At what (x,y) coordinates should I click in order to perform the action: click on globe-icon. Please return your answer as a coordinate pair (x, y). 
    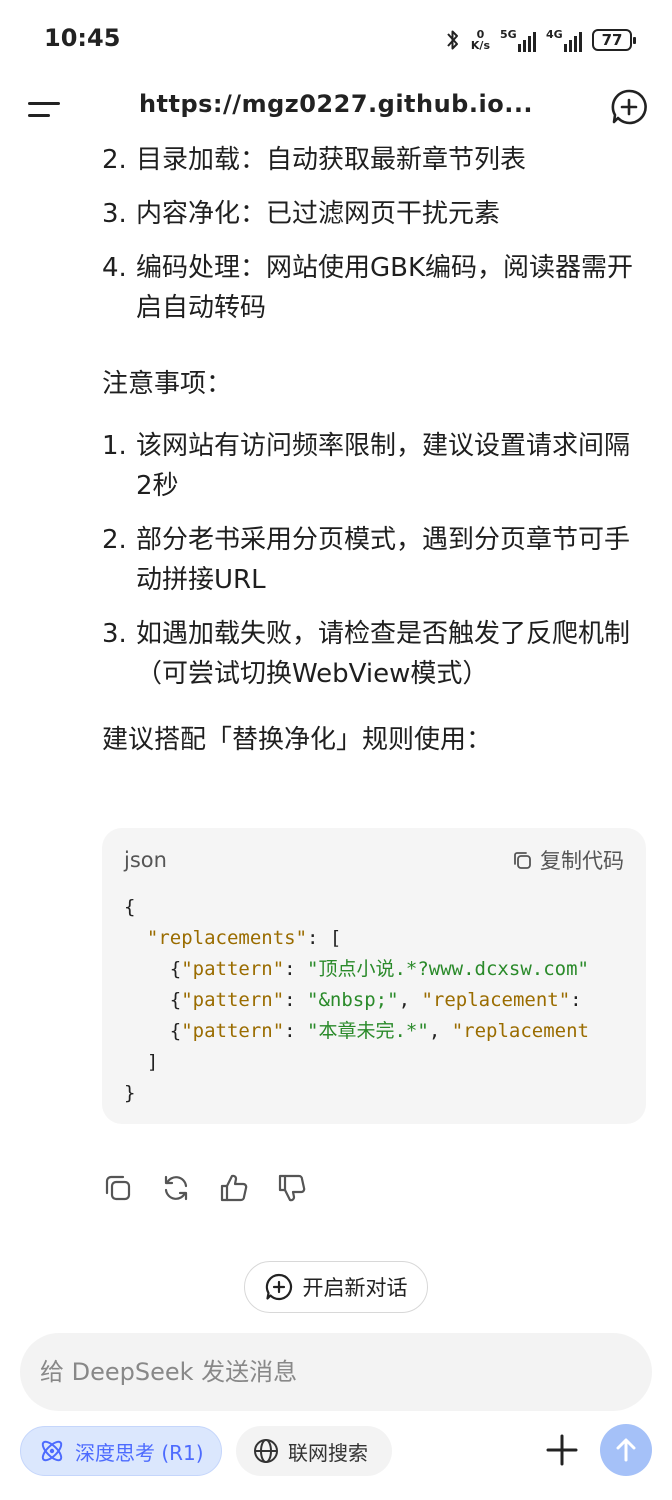
    Looking at the image, I should click on (266, 1451).